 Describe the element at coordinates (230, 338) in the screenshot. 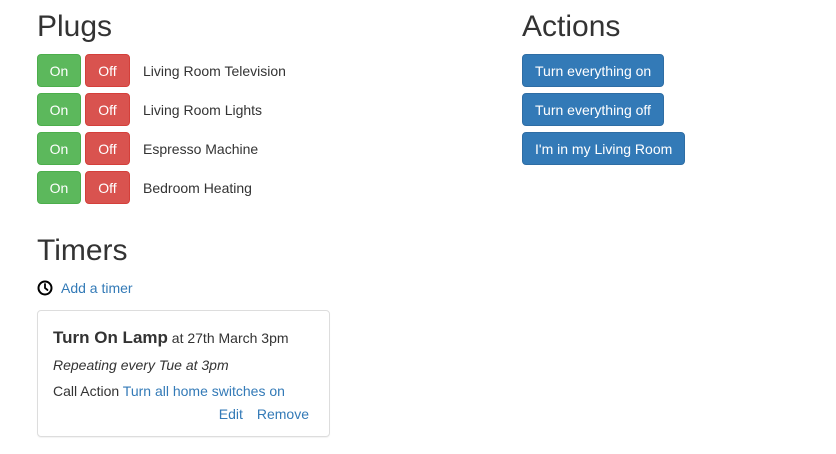

I see `timer-when: at 27th March 3pm` at that location.